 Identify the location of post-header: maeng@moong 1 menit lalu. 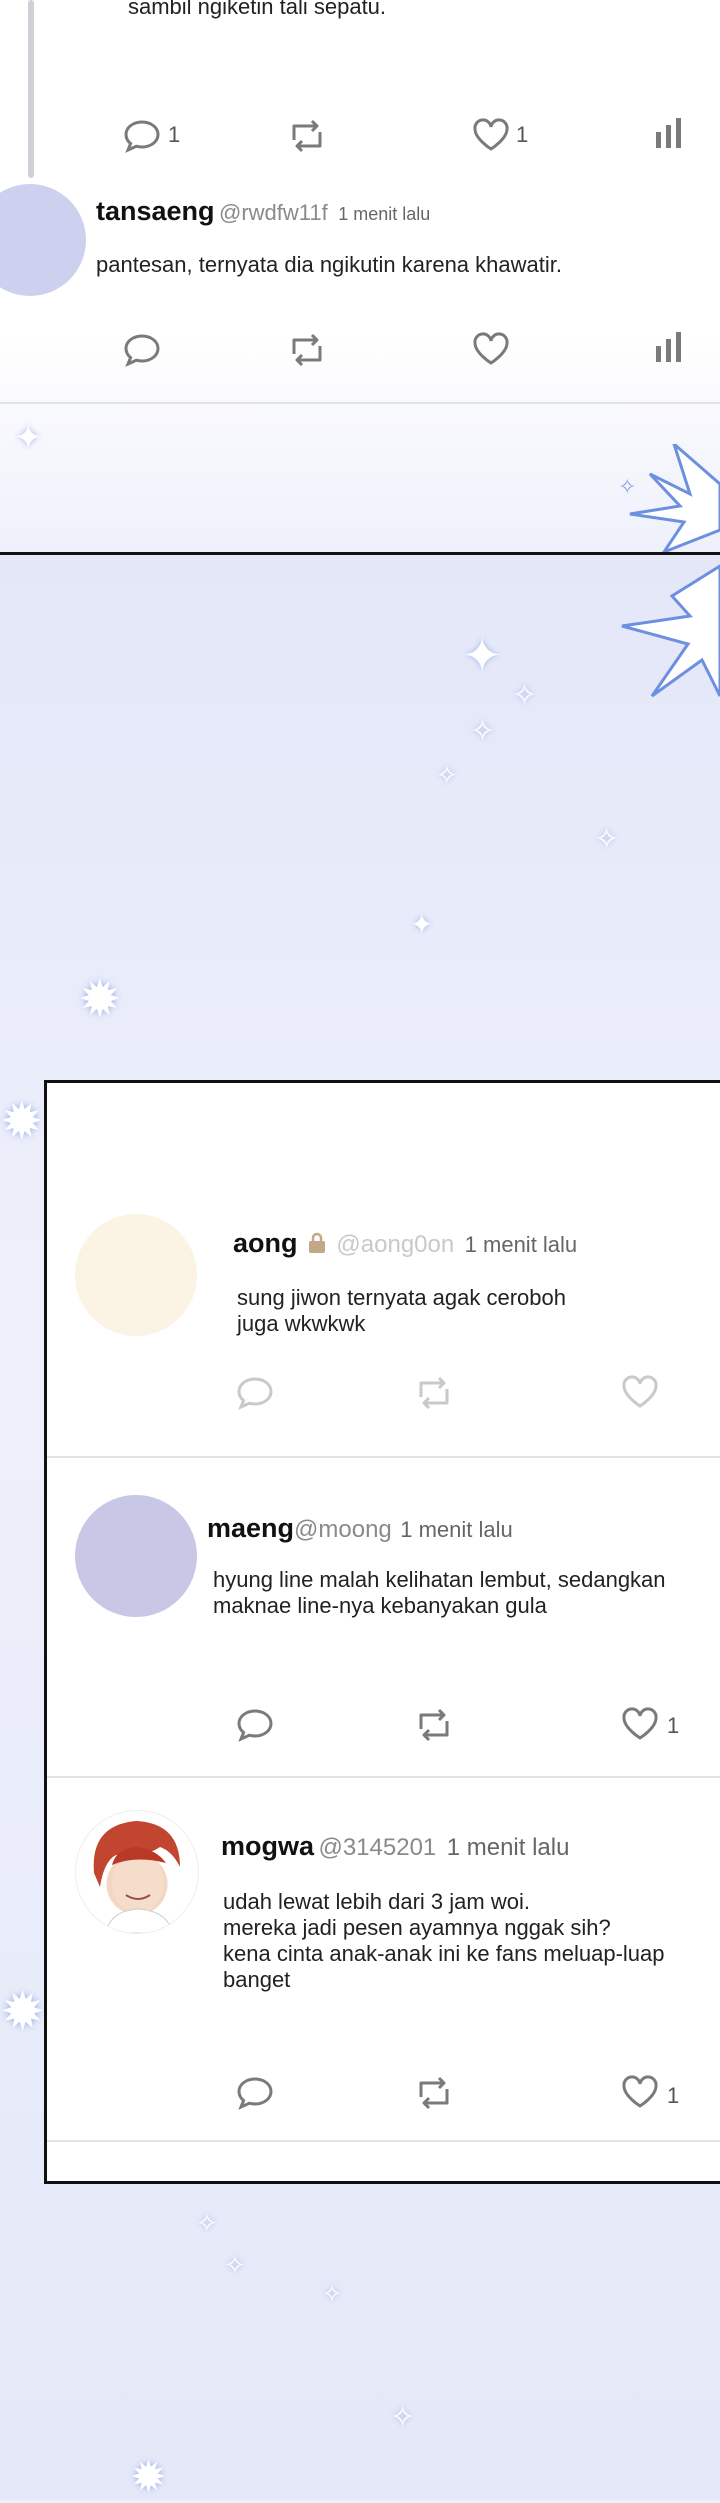
(360, 1528).